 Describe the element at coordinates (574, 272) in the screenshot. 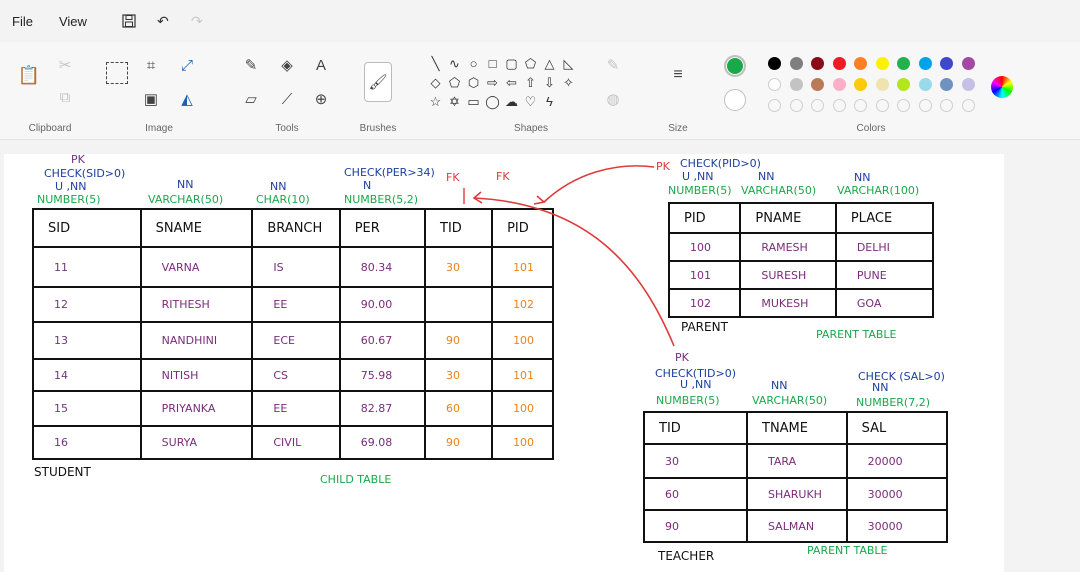

I see `tid-fk-arrow` at that location.